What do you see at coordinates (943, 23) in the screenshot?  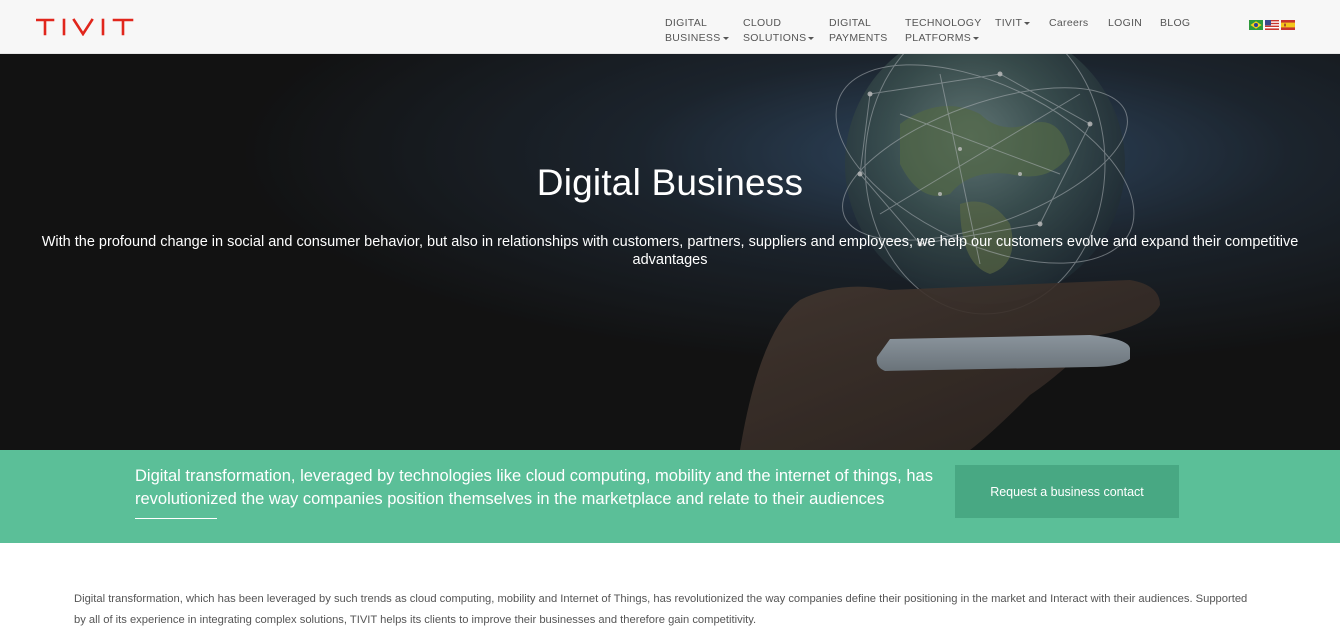 I see `nav-label: TECHNOLOGY` at bounding box center [943, 23].